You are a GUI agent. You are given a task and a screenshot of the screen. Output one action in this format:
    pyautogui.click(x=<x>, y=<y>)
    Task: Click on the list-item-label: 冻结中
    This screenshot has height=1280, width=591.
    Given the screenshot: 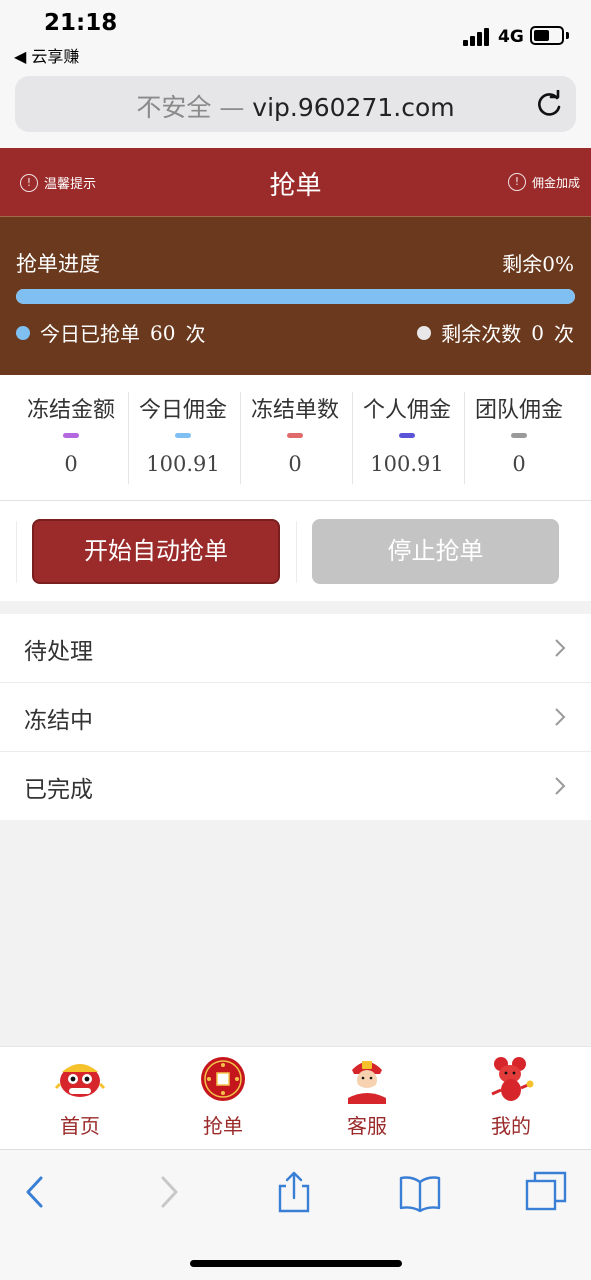 What is the action you would take?
    pyautogui.click(x=58, y=721)
    